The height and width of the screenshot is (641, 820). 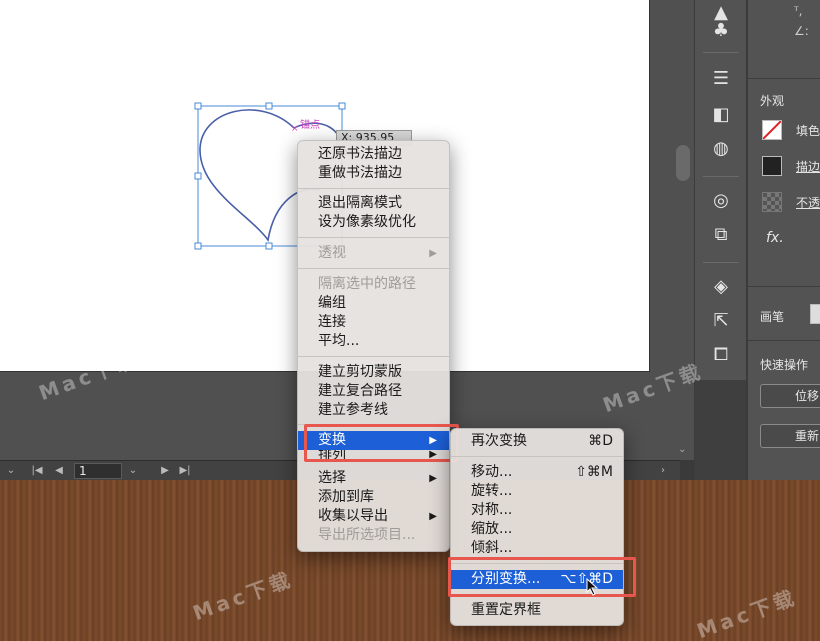 I want to click on corner-icon: ᵀ,, so click(x=798, y=11).